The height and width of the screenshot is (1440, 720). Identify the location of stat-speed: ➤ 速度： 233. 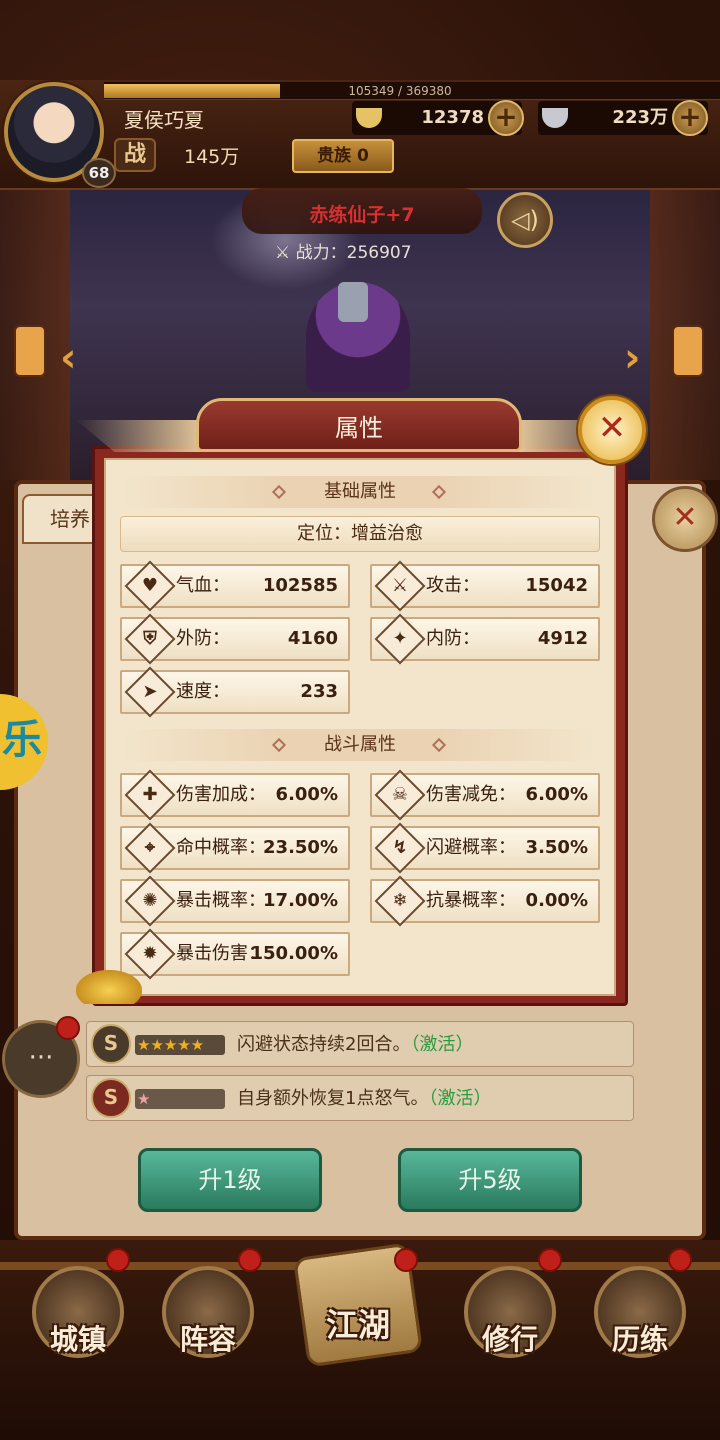
(235, 692).